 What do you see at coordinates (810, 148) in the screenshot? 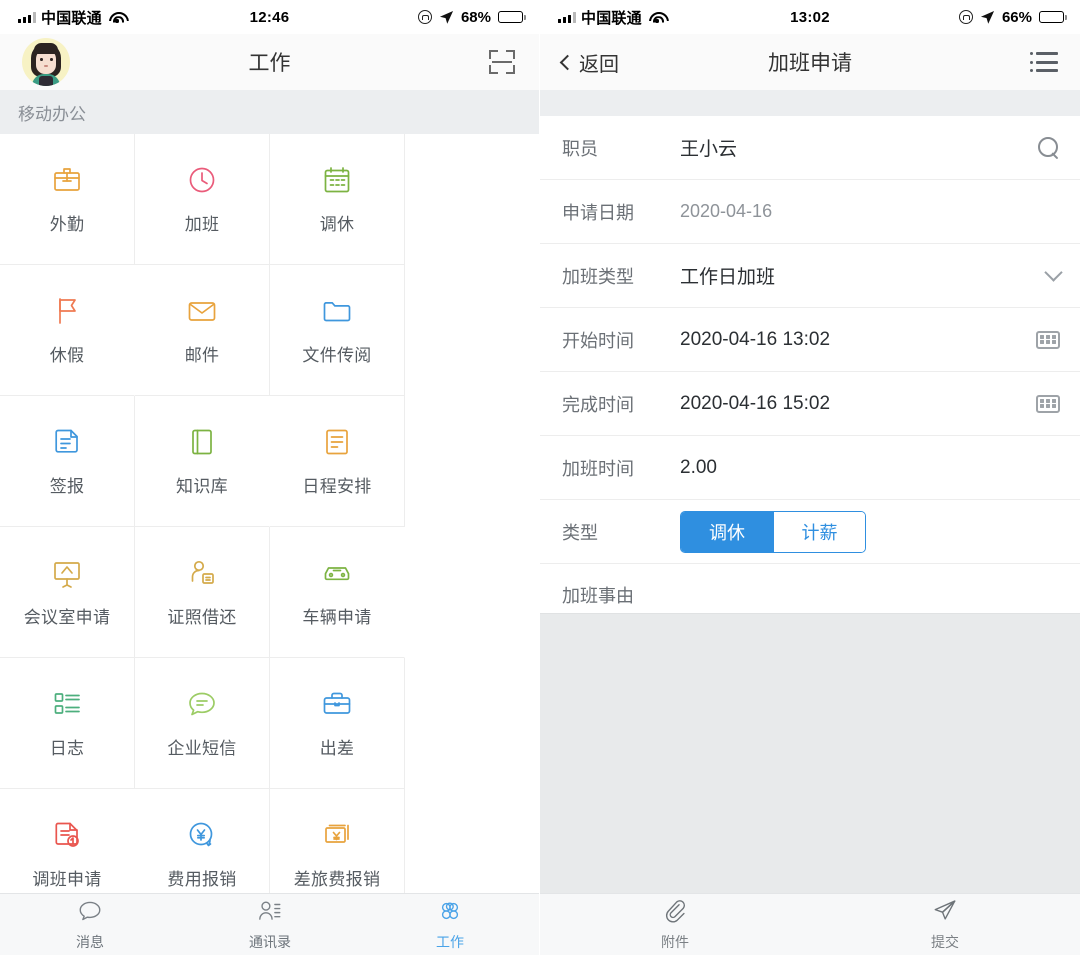
I see `form-row-employee: 职员 王小云` at bounding box center [810, 148].